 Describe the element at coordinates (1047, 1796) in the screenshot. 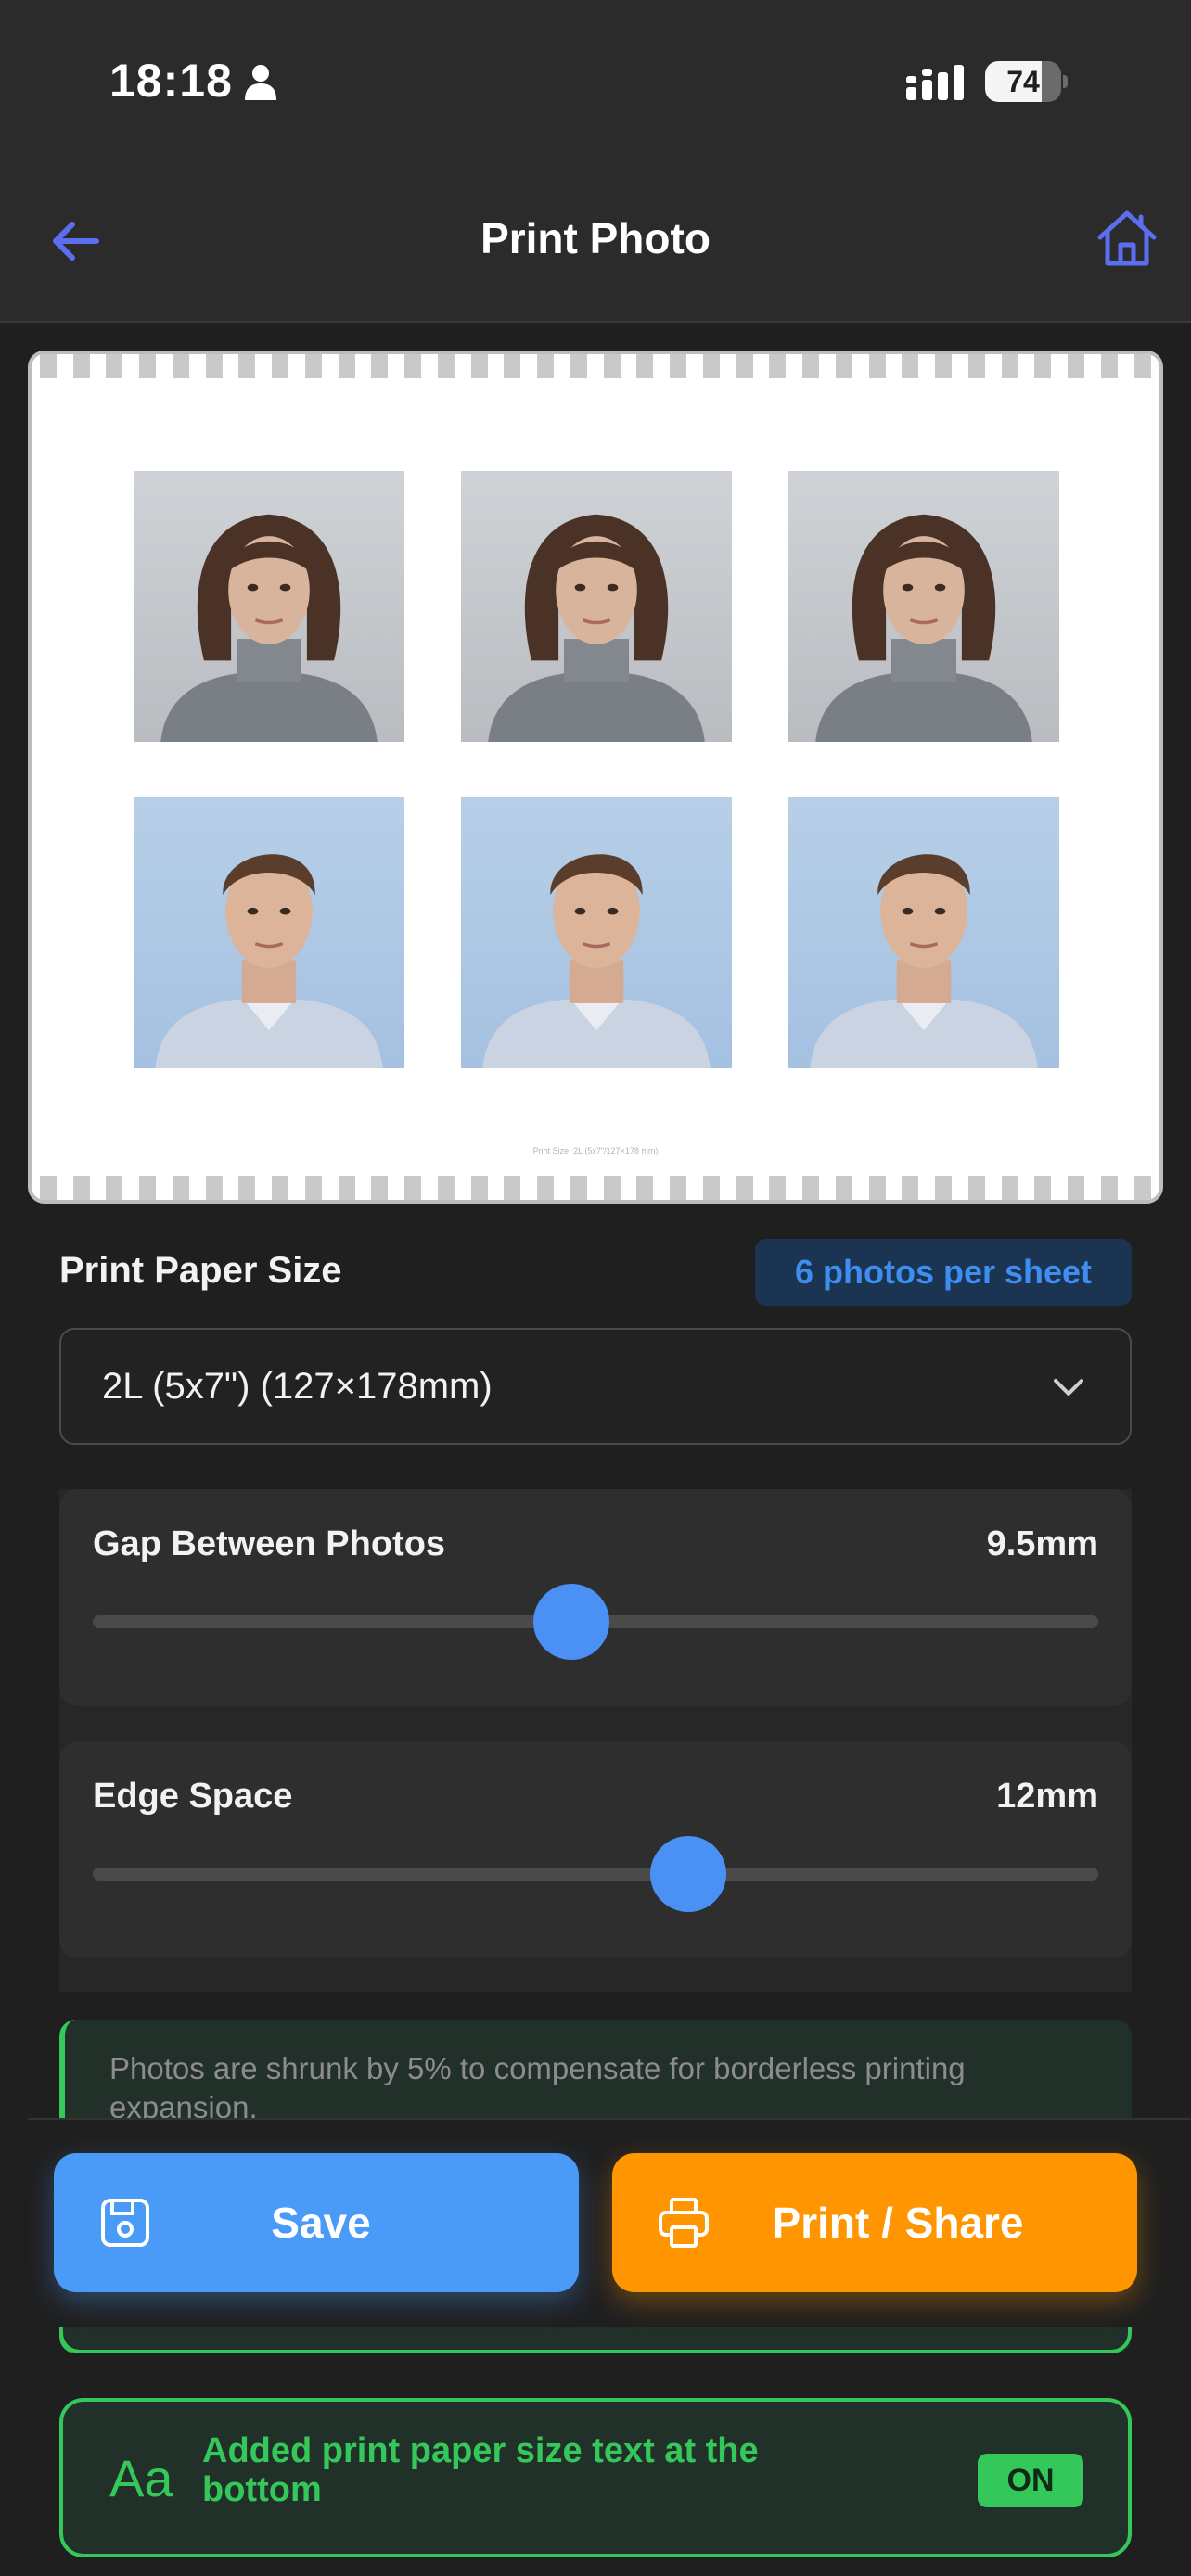

I see `edge-slider-value: 12mm` at that location.